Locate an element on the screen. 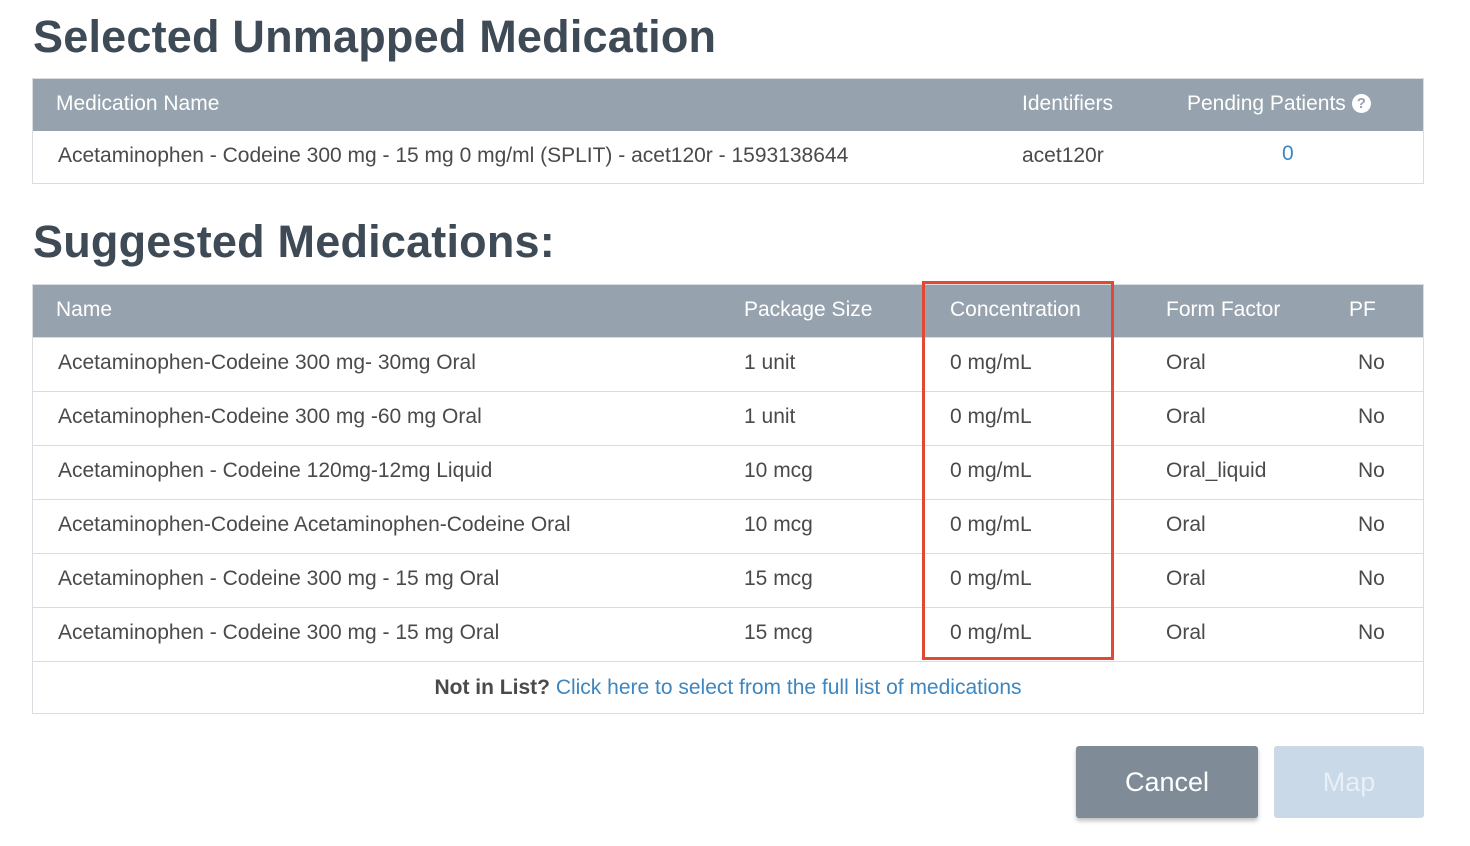 The image size is (1470, 846). column-pf: PF is located at coordinates (1362, 309).